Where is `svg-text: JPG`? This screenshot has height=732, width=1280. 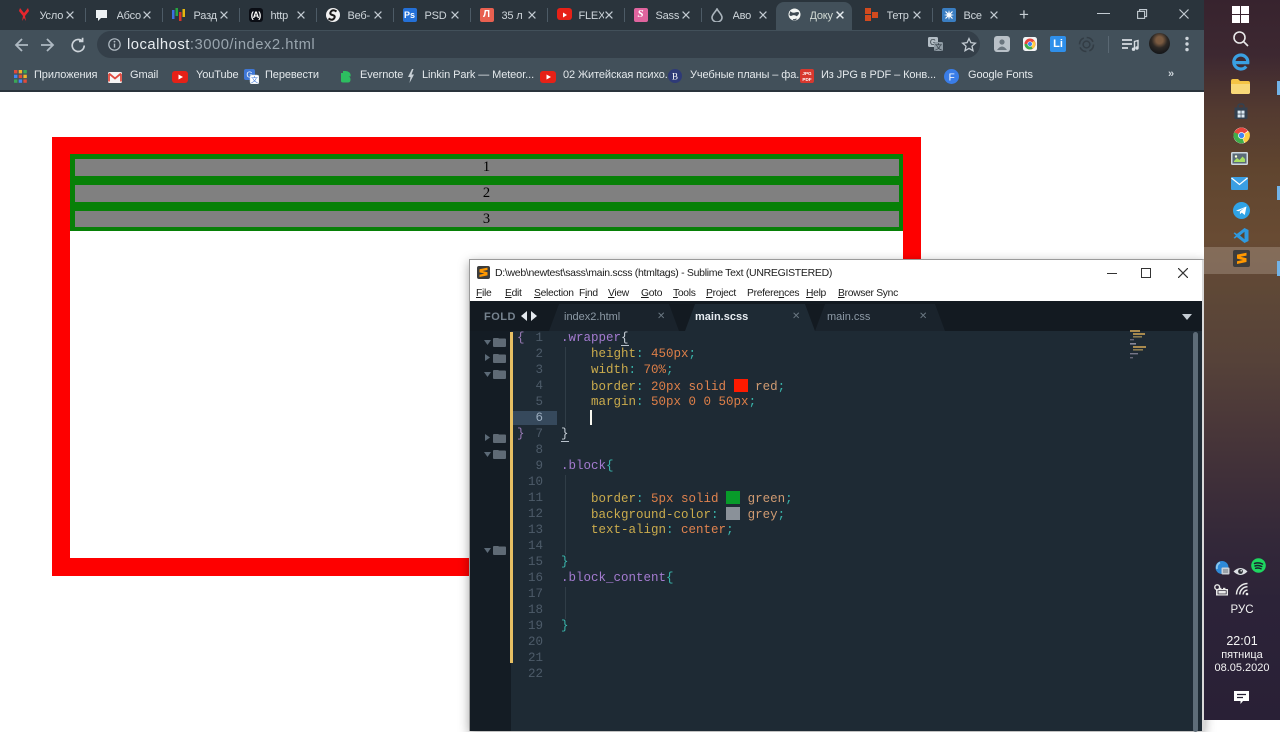
svg-text: JPG is located at coordinates (807, 73).